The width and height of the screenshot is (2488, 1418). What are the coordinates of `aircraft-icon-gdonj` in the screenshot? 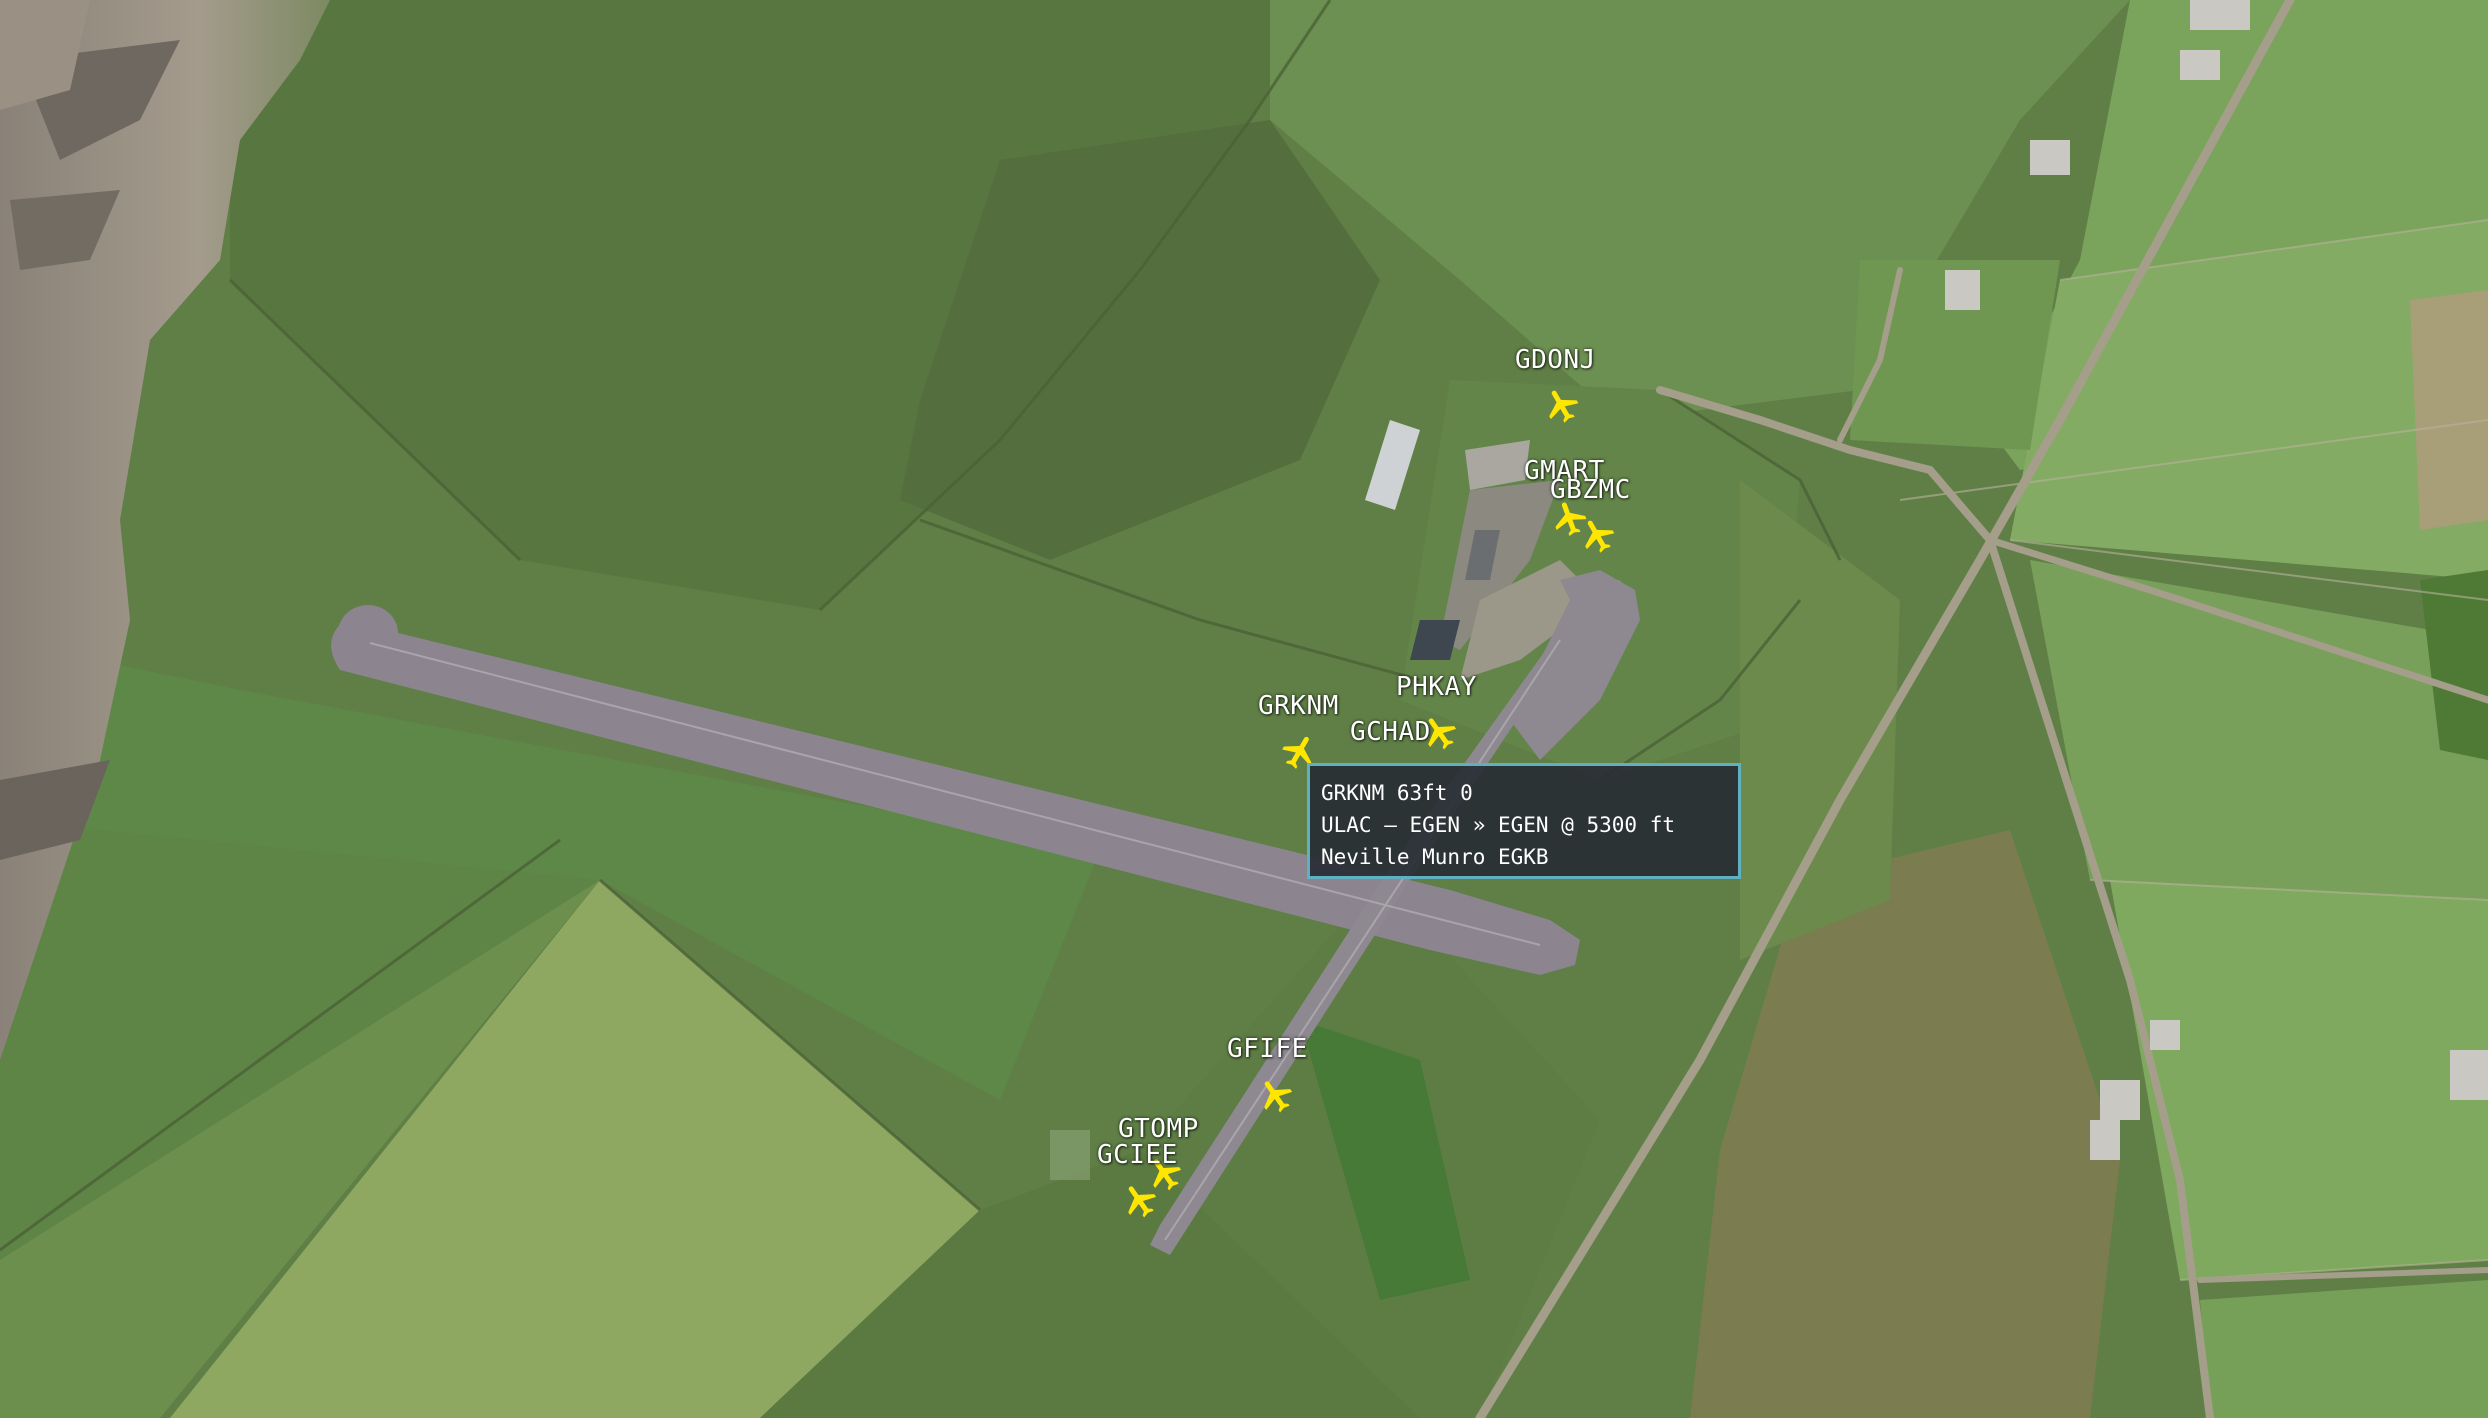 It's located at (1562, 405).